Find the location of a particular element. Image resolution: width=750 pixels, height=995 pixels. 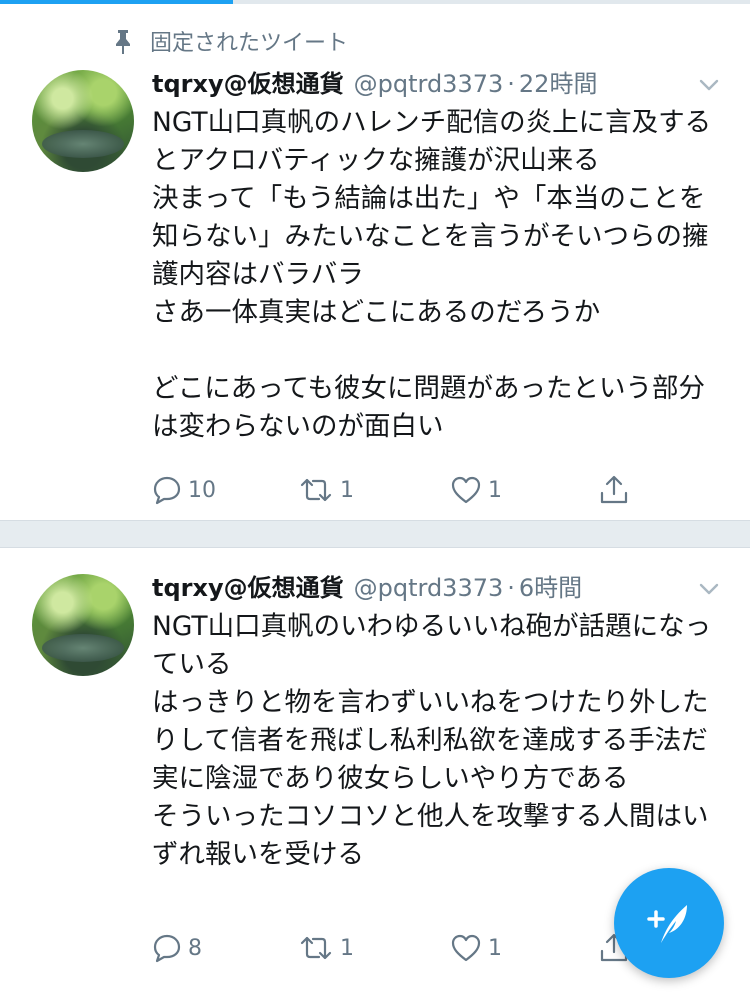

compose-tweet-icon is located at coordinates (667, 924).